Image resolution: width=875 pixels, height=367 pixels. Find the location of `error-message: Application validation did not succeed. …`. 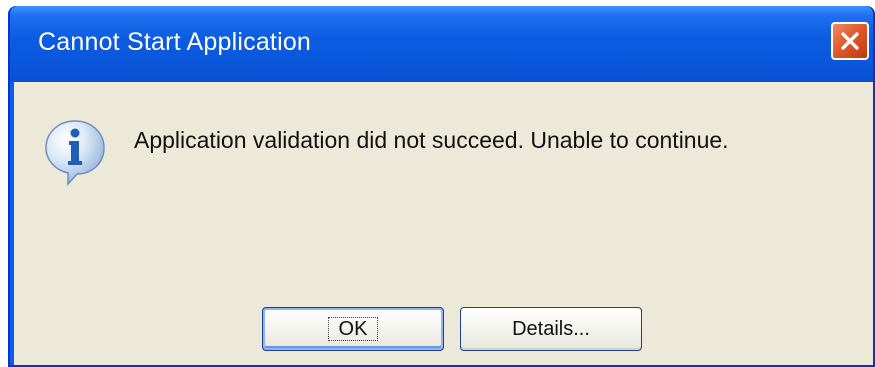

error-message: Application validation did not succeed. … is located at coordinates (431, 140).